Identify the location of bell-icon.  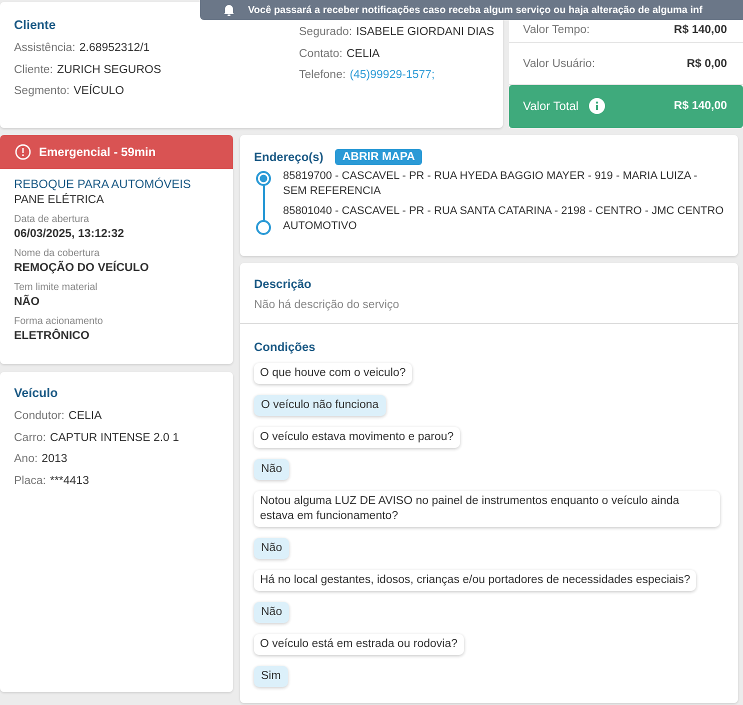
(229, 10).